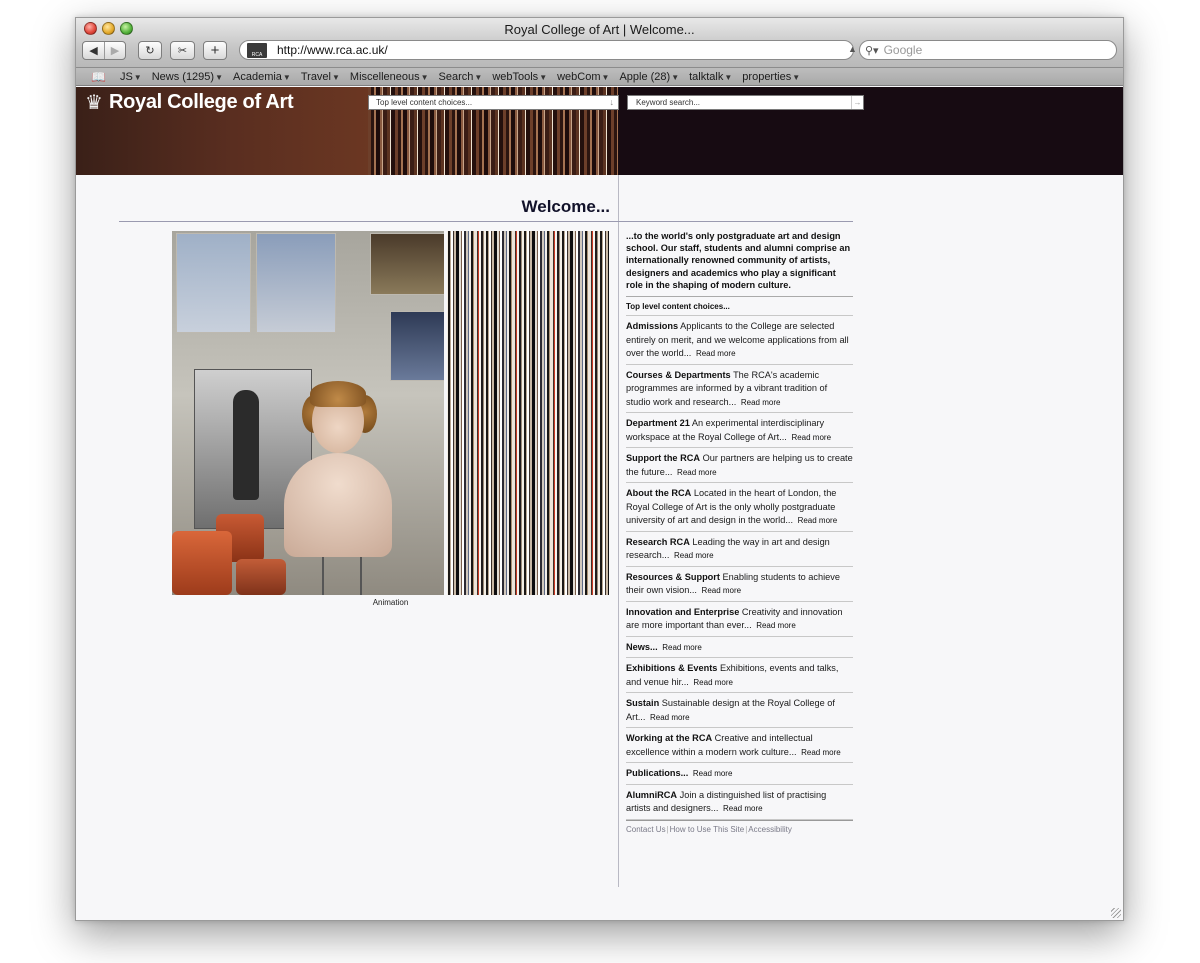 Image resolution: width=1200 pixels, height=963 pixels. I want to click on item-title: AlumniRCA, so click(651, 795).